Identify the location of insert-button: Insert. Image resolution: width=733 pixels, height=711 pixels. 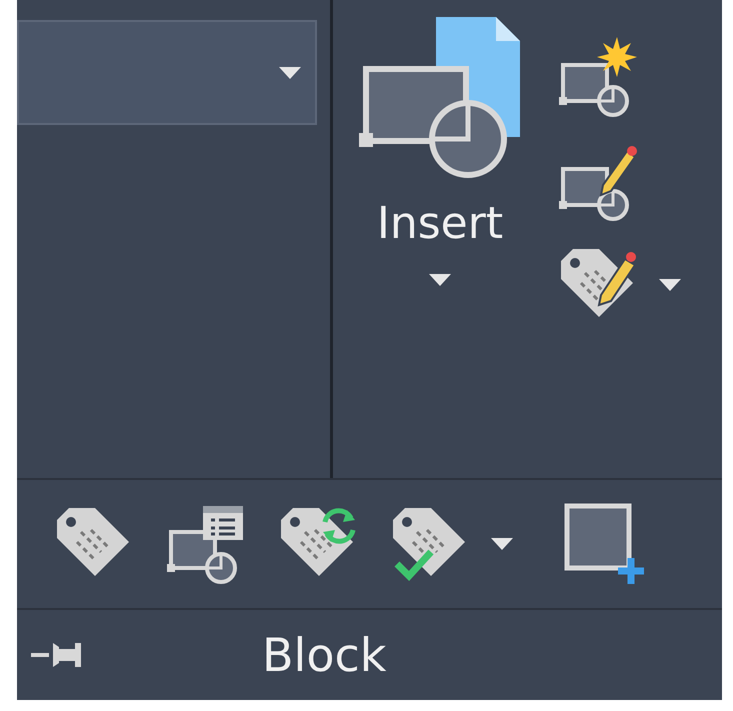
(440, 165).